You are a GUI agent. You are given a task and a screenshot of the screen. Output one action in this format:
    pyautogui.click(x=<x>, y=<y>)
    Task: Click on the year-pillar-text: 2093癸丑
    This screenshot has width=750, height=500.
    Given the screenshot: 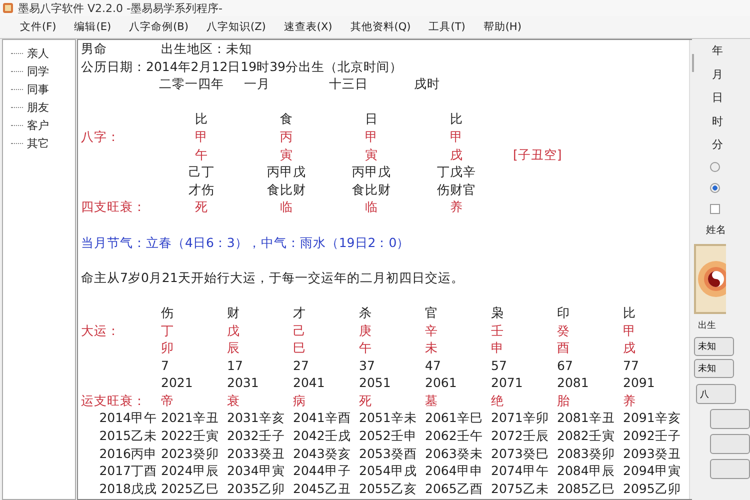 What is the action you would take?
    pyautogui.click(x=652, y=453)
    